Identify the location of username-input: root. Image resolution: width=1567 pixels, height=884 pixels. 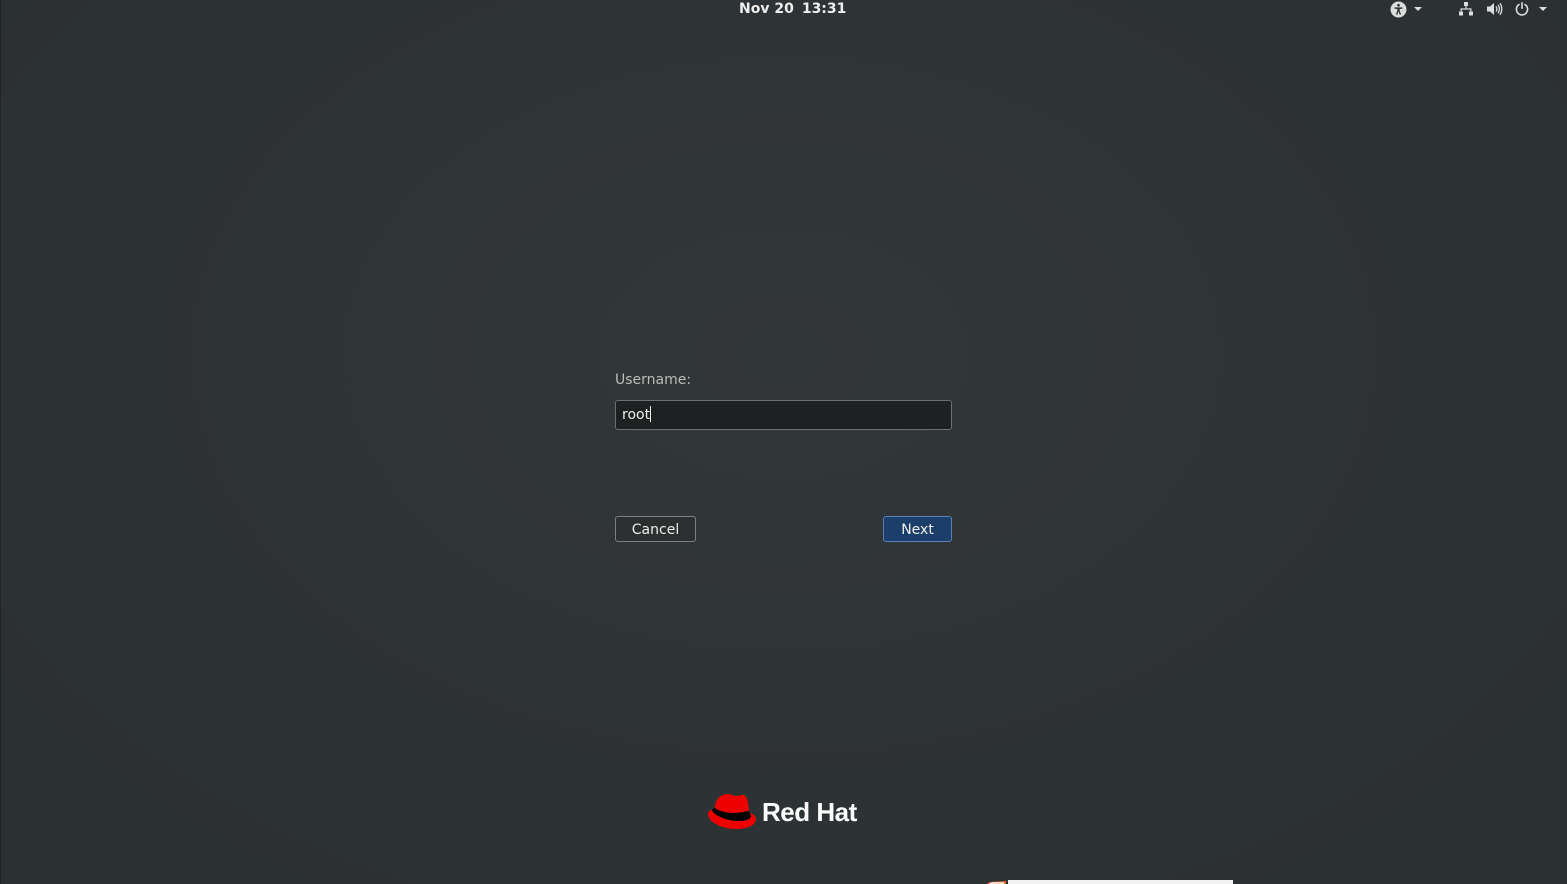
(783, 415).